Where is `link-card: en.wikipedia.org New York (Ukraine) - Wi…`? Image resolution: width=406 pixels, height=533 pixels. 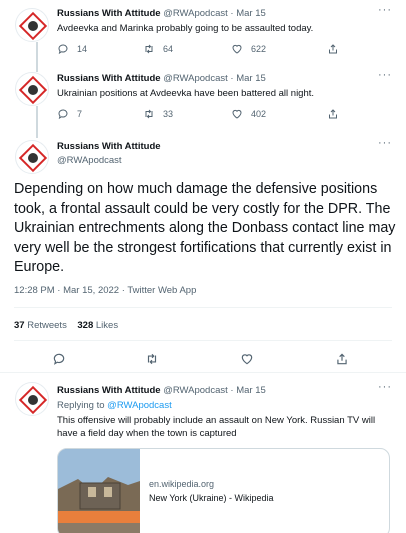 link-card: en.wikipedia.org New York (Ukraine) - Wi… is located at coordinates (223, 490).